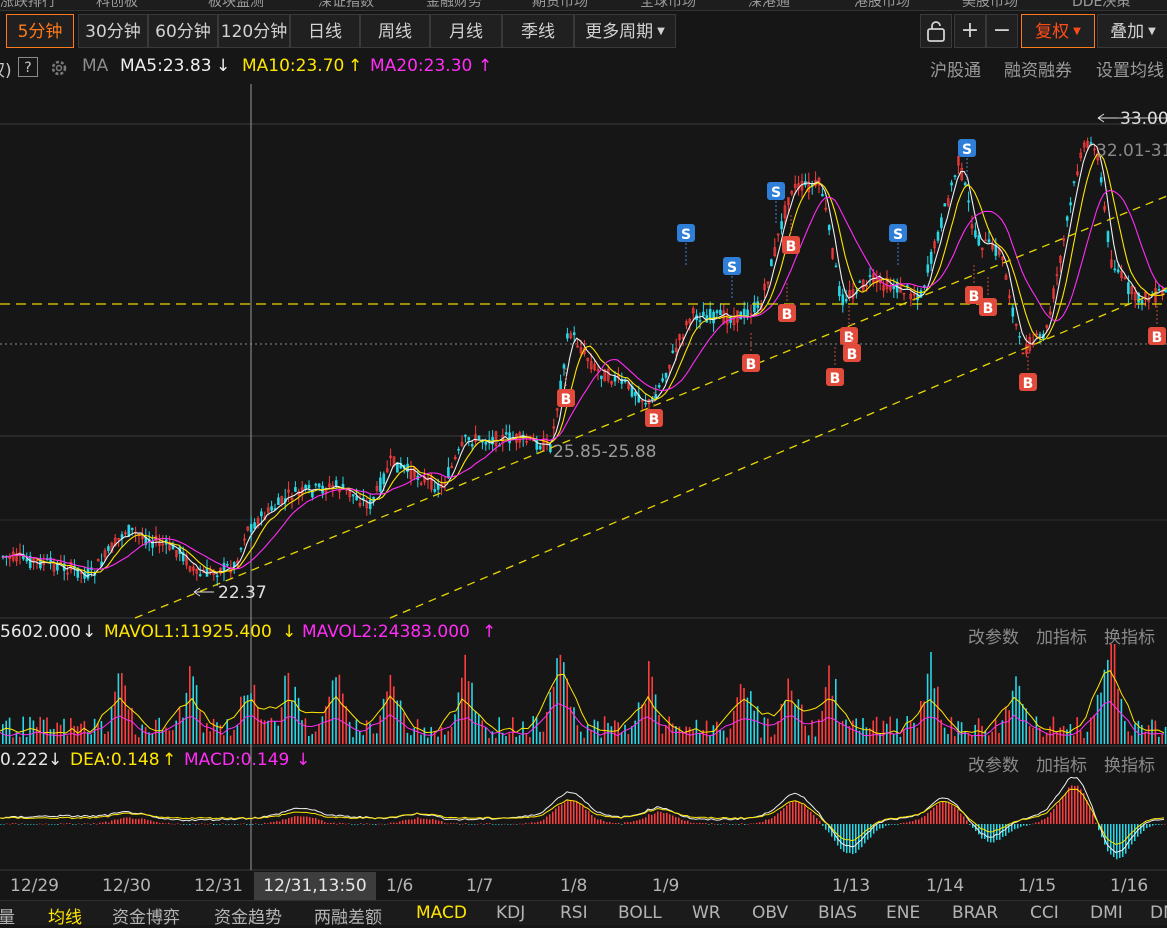  I want to click on tab-cci: CCI, so click(1044, 913).